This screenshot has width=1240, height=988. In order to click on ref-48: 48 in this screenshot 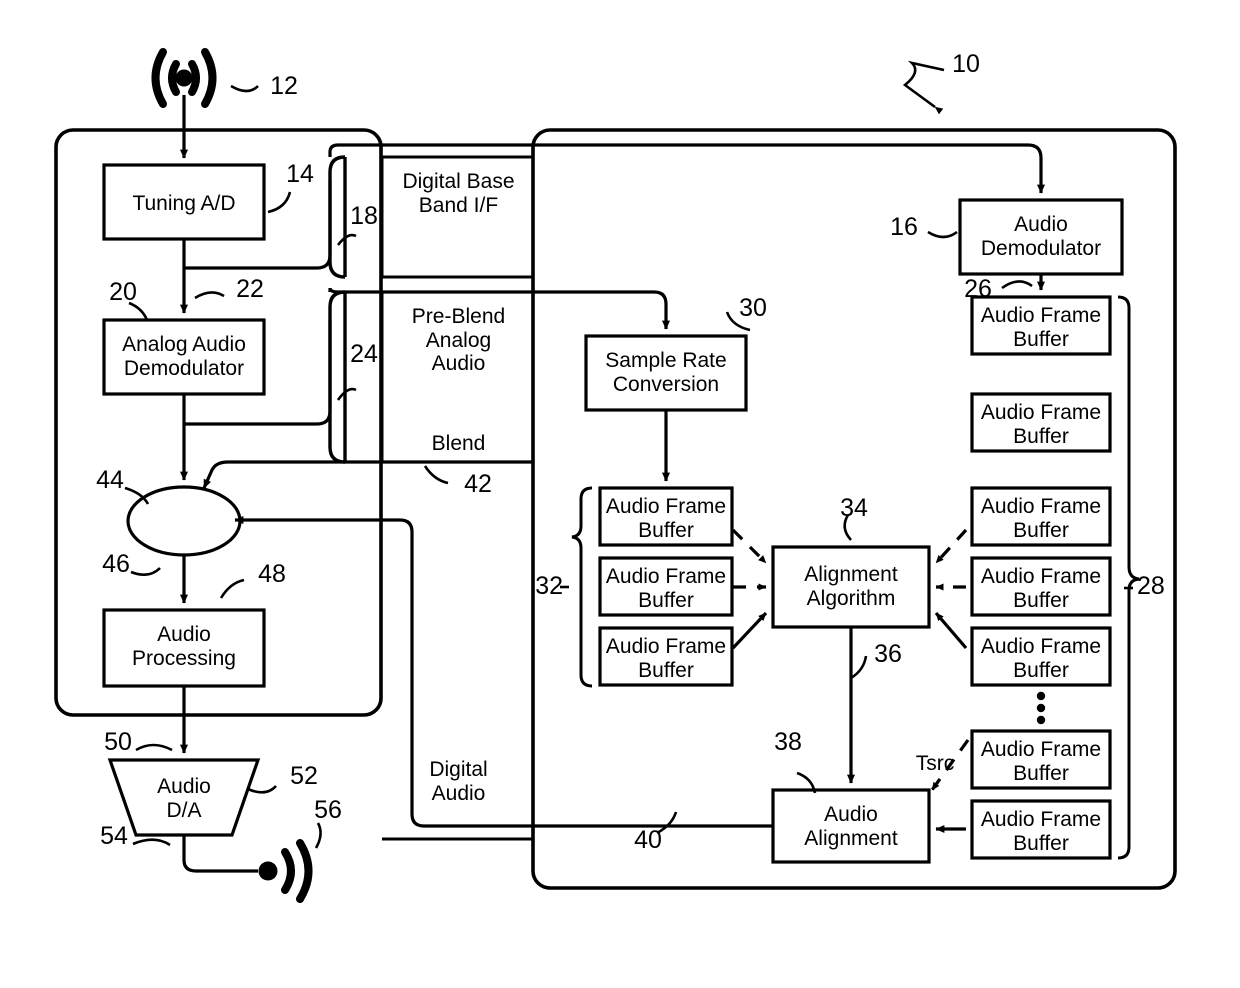, I will do `click(272, 574)`.